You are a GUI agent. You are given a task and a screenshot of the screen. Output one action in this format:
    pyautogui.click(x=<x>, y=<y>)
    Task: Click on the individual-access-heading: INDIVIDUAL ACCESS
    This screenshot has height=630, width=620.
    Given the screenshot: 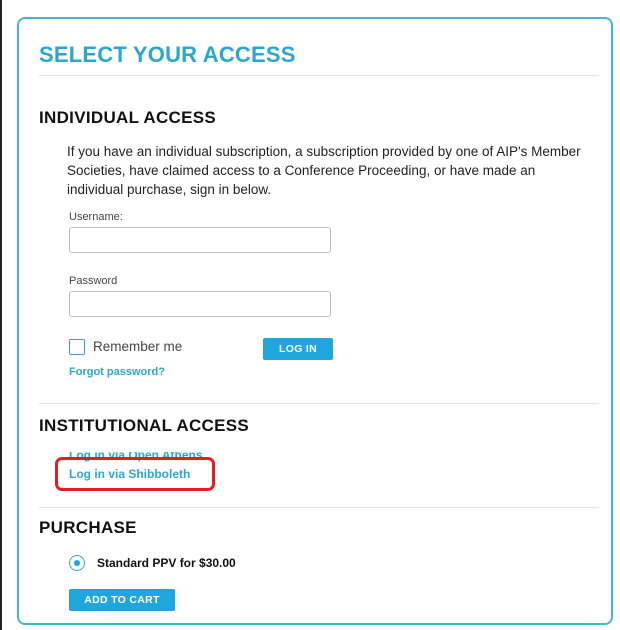 What is the action you would take?
    pyautogui.click(x=128, y=117)
    